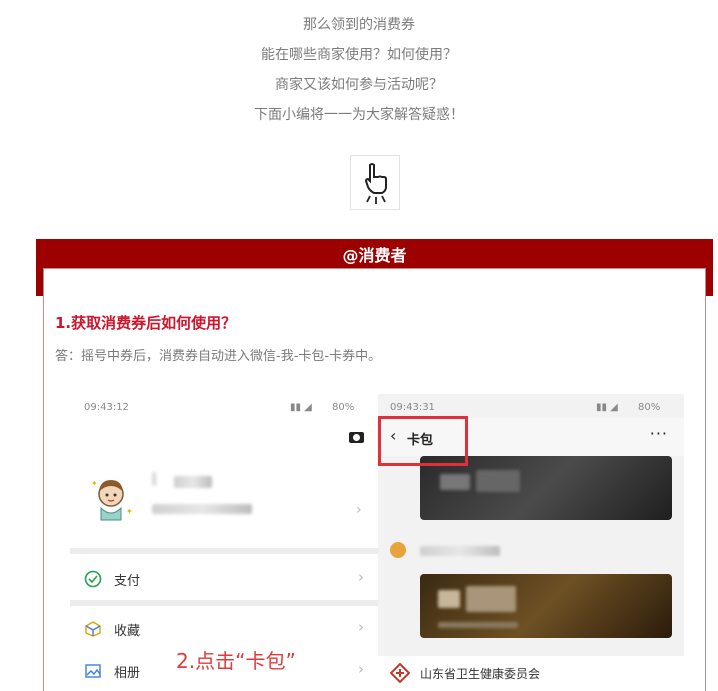  What do you see at coordinates (202, 509) in the screenshot?
I see `blurred-wechat-id` at bounding box center [202, 509].